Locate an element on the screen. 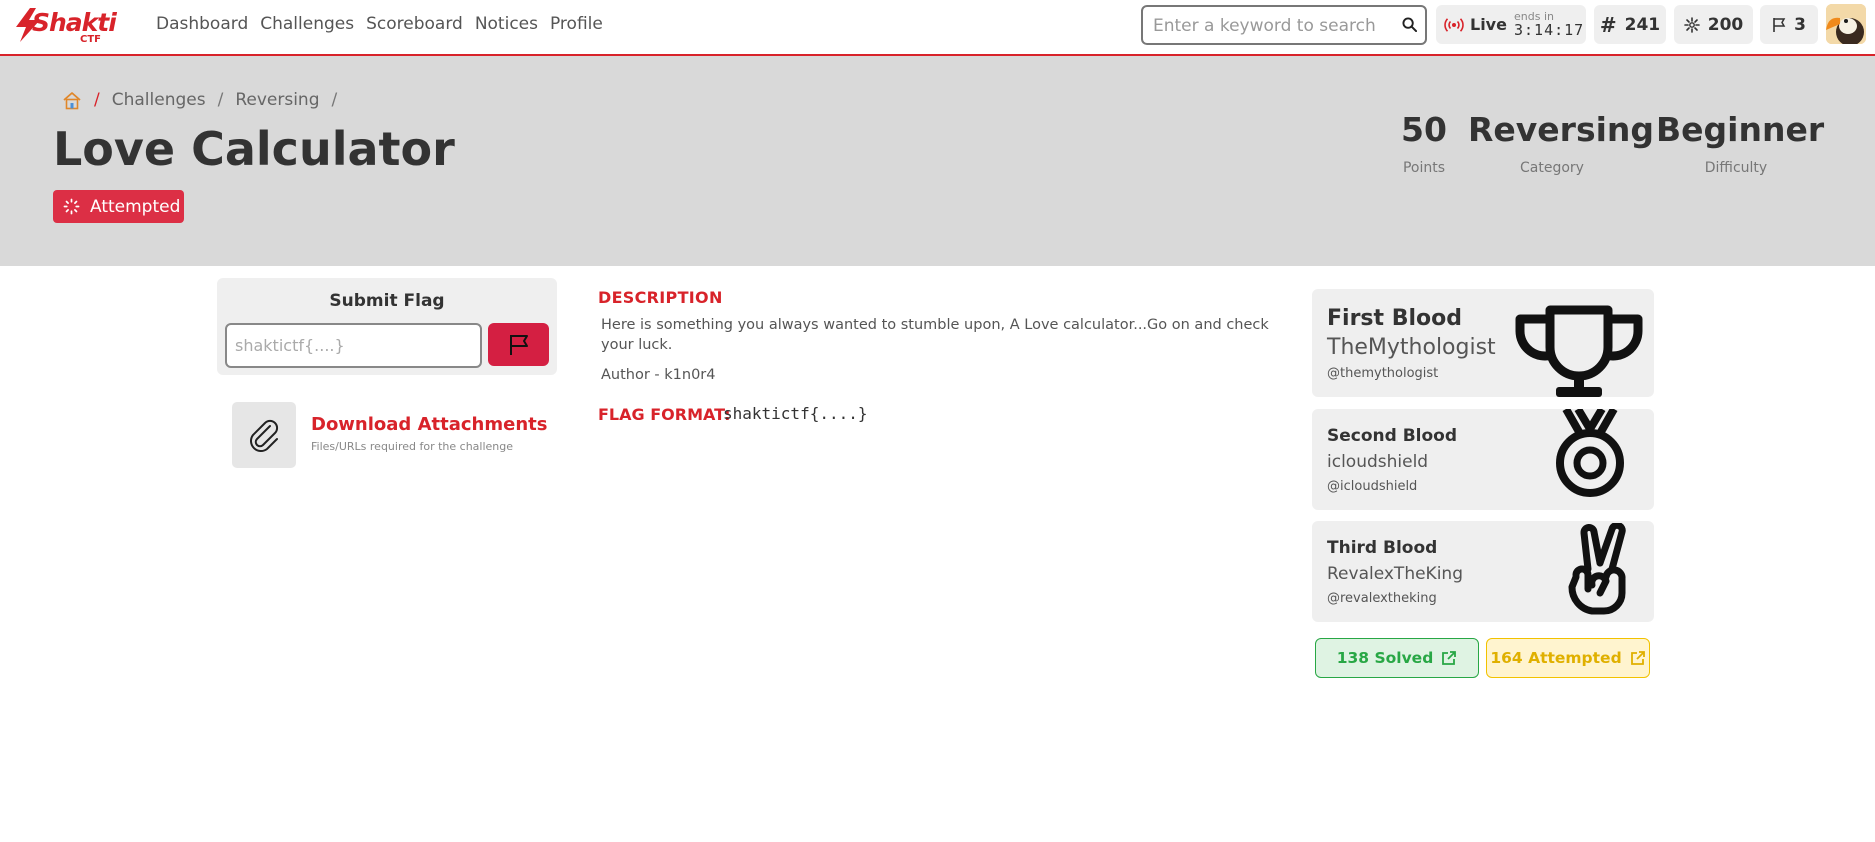 Image resolution: width=1875 pixels, height=842 pixels. brand-subtitle: CTF is located at coordinates (90, 39).